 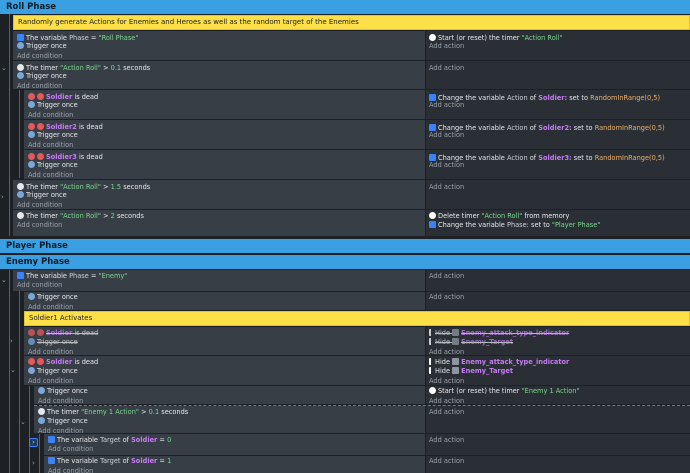 I want to click on condition-timer: The timer "Enemy 1 Action" > 0.1 seconds, so click(x=229, y=411).